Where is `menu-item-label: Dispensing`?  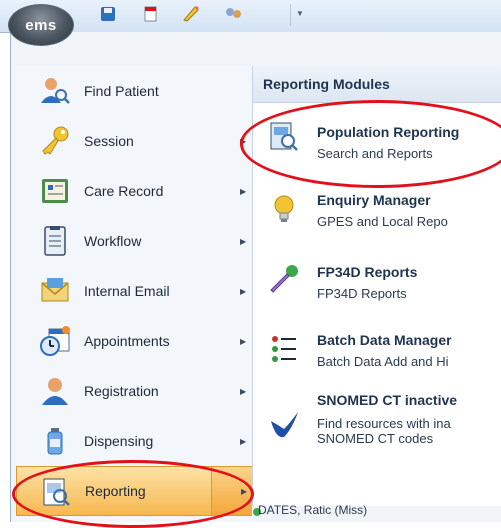
menu-item-label: Dispensing is located at coordinates (119, 441).